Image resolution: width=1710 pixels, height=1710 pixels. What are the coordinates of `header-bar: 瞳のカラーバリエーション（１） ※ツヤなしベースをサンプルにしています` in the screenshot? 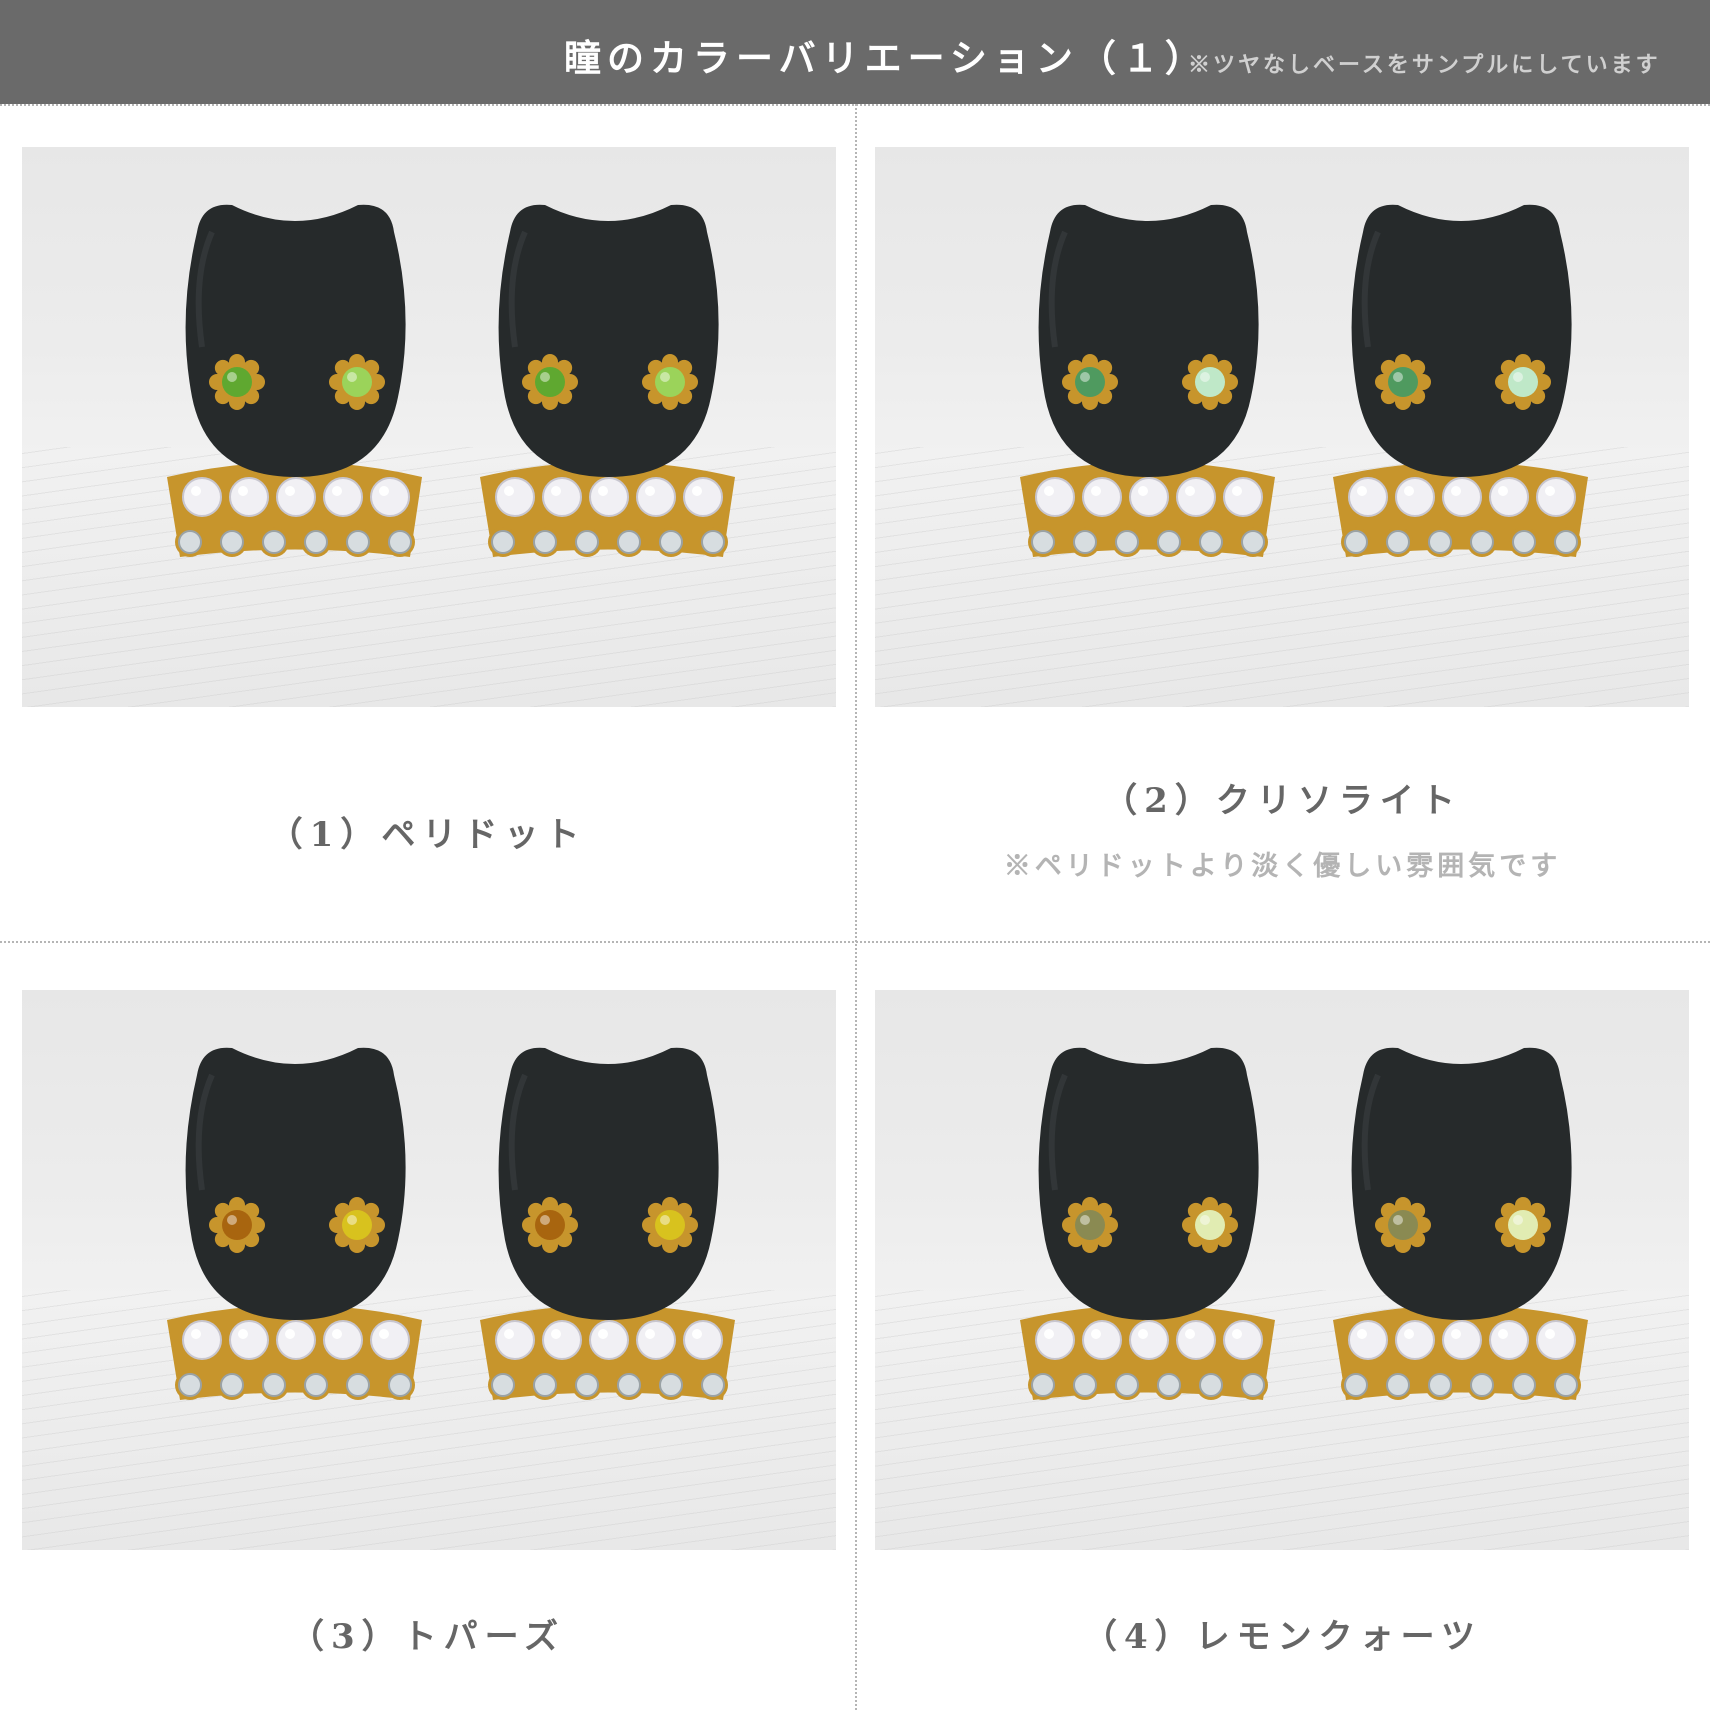 It's located at (855, 52).